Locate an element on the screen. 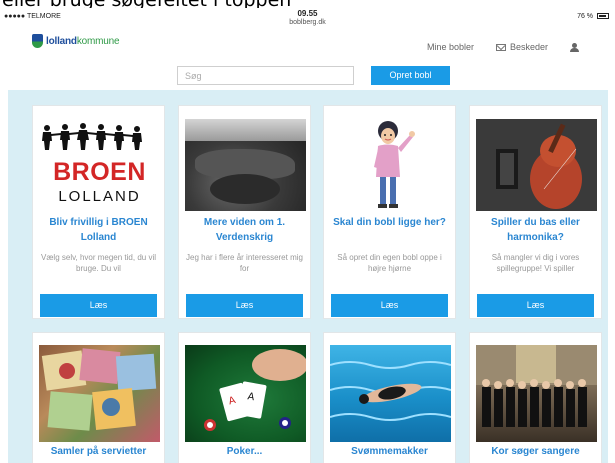 The height and width of the screenshot is (463, 615). card-title: Samler på servietter is located at coordinates (98, 451).